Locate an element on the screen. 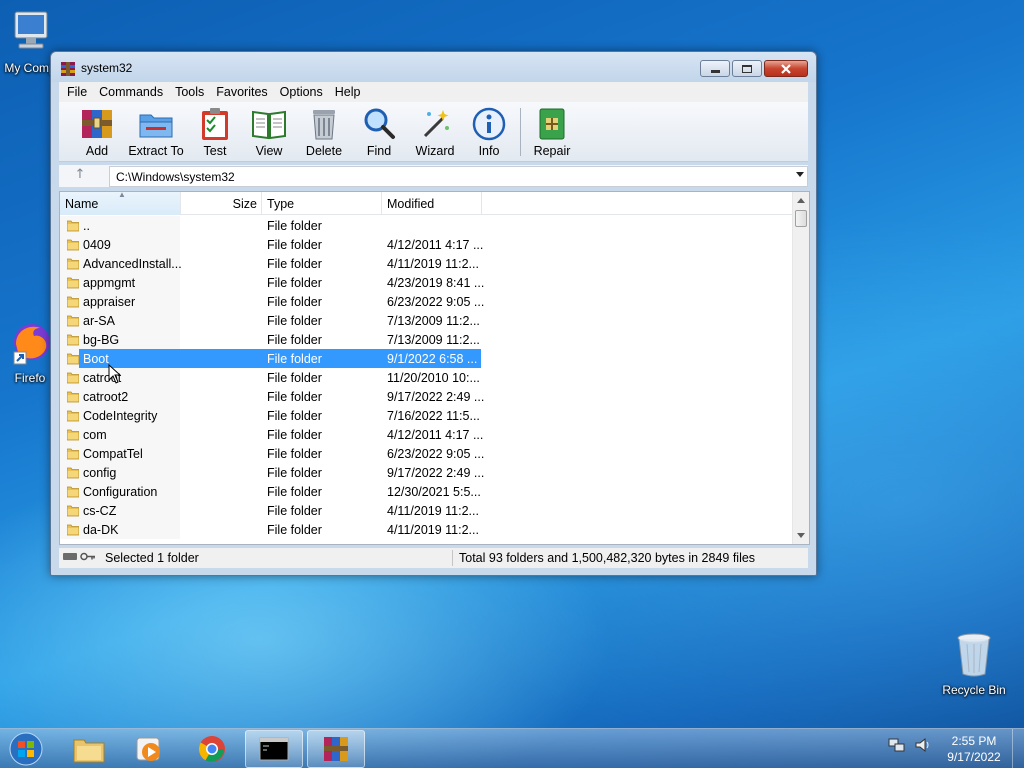  status-selection: Selected 1 folder is located at coordinates (152, 558).